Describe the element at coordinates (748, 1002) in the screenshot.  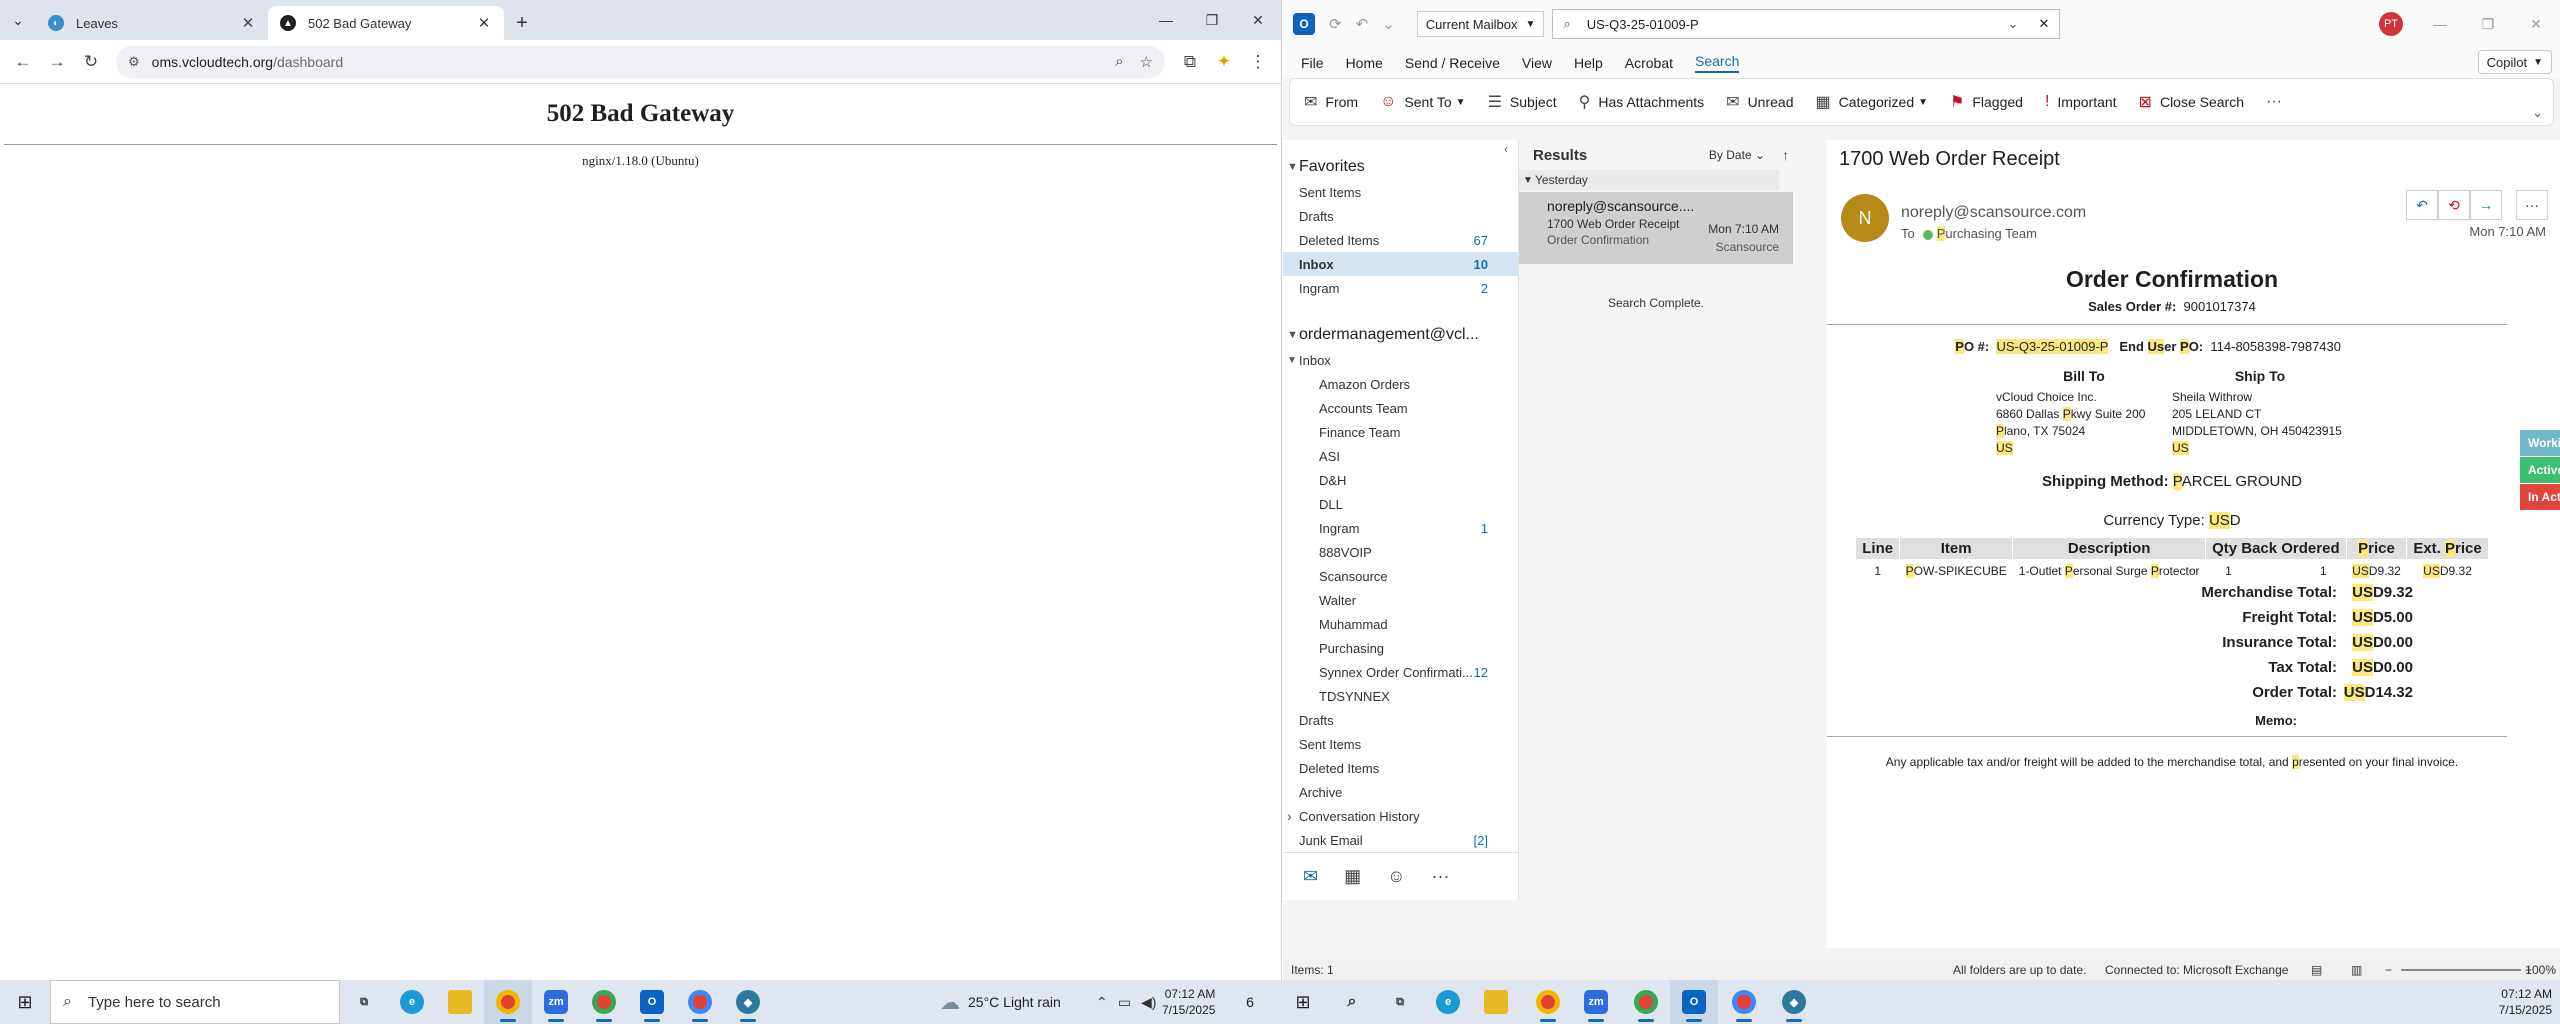
I see `vpn-app-button: ◆` at that location.